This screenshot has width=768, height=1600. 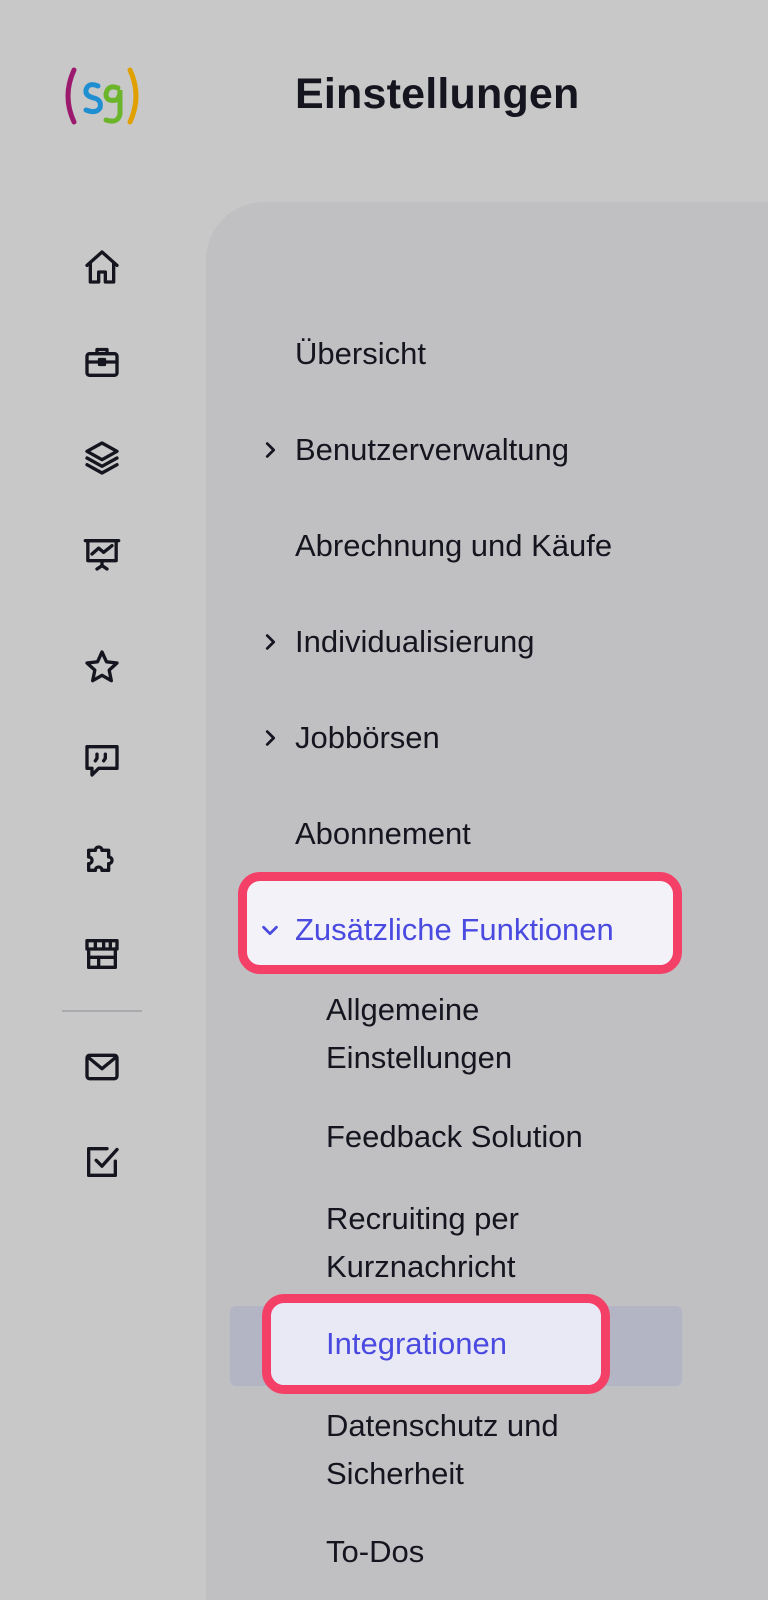 What do you see at coordinates (270, 930) in the screenshot?
I see `chevron-down-icon` at bounding box center [270, 930].